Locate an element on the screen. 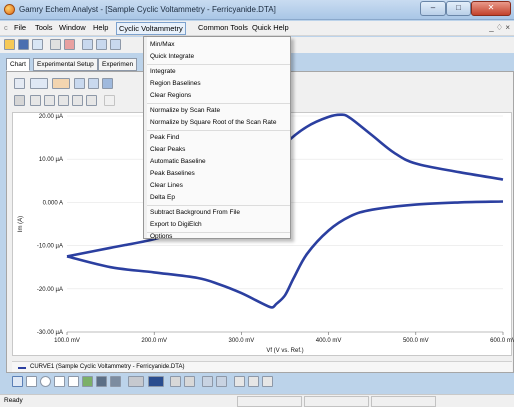 Image resolution: width=514 pixels, height=407 pixels. x-tick-label: 500.0 mV is located at coordinates (416, 341).